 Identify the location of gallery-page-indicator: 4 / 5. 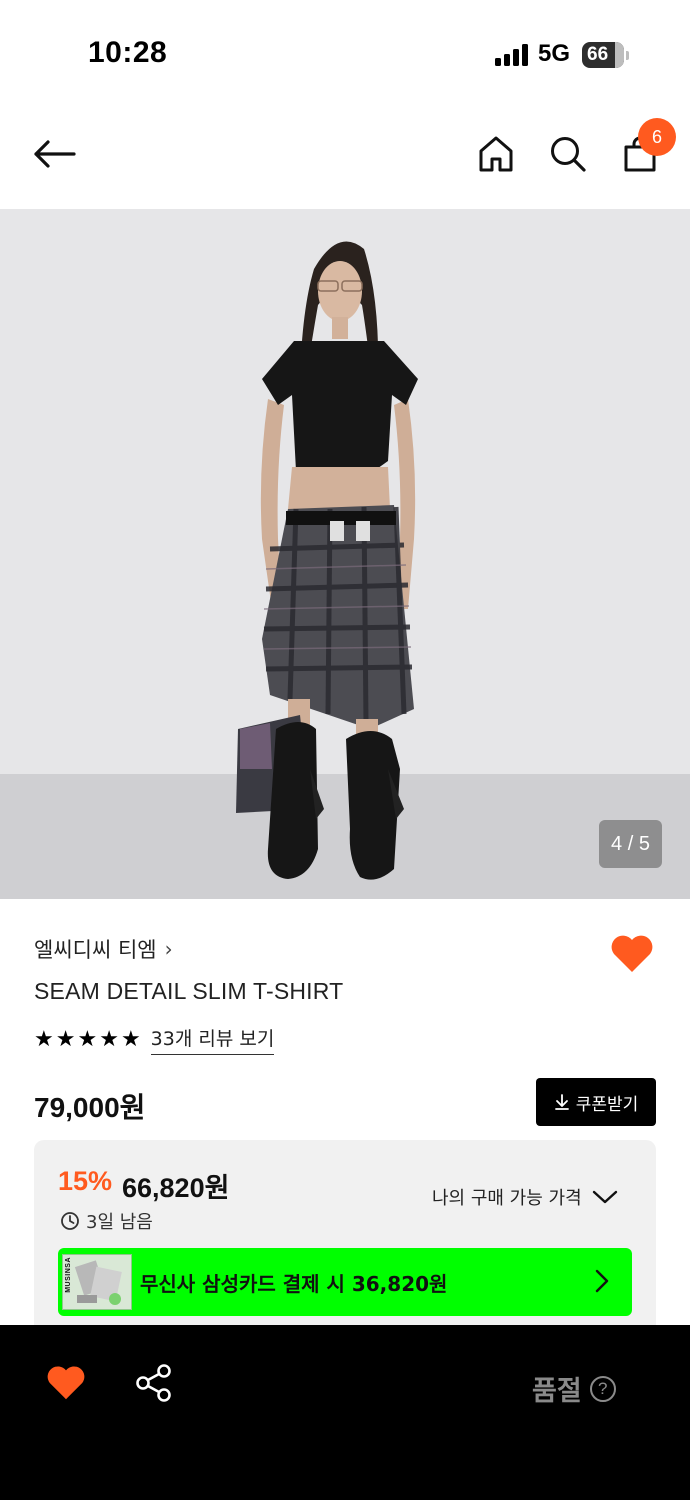
(630, 844).